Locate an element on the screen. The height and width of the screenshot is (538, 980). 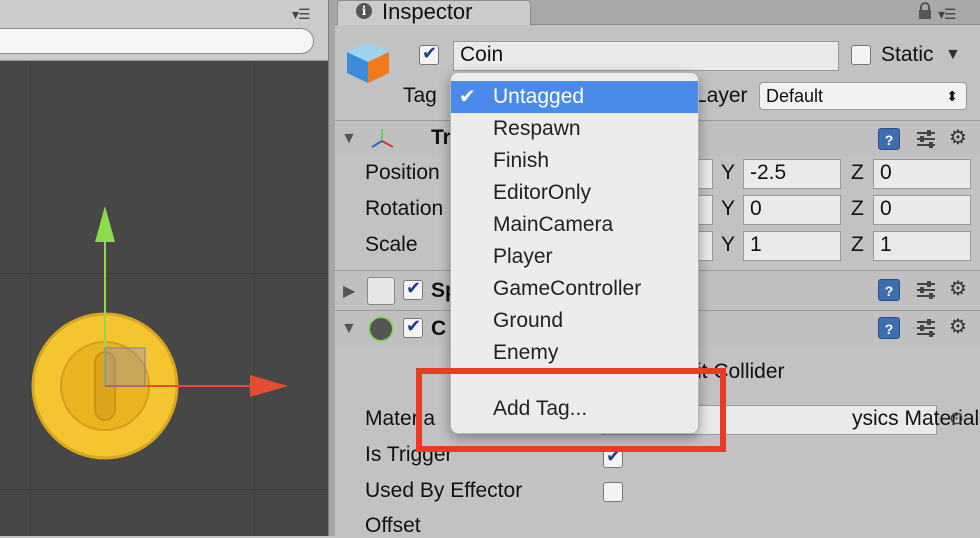
position-label: Position is located at coordinates (402, 172).